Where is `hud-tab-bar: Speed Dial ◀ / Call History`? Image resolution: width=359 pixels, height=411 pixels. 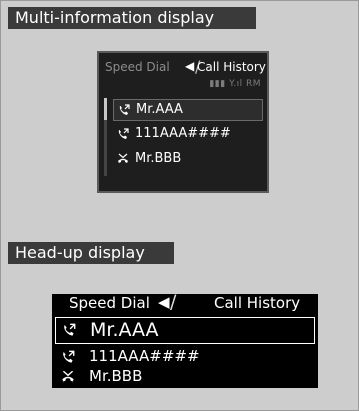
hud-tab-bar: Speed Dial ◀ / Call History is located at coordinates (185, 302).